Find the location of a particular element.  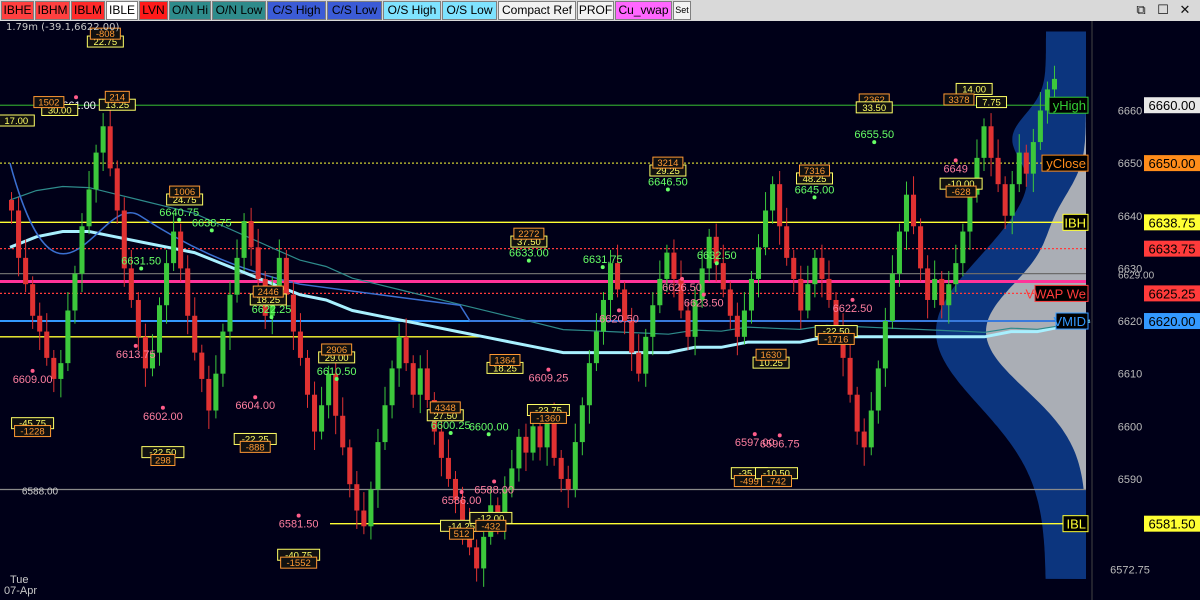

price-axis-level-value: 6633.75 is located at coordinates (1172, 249).